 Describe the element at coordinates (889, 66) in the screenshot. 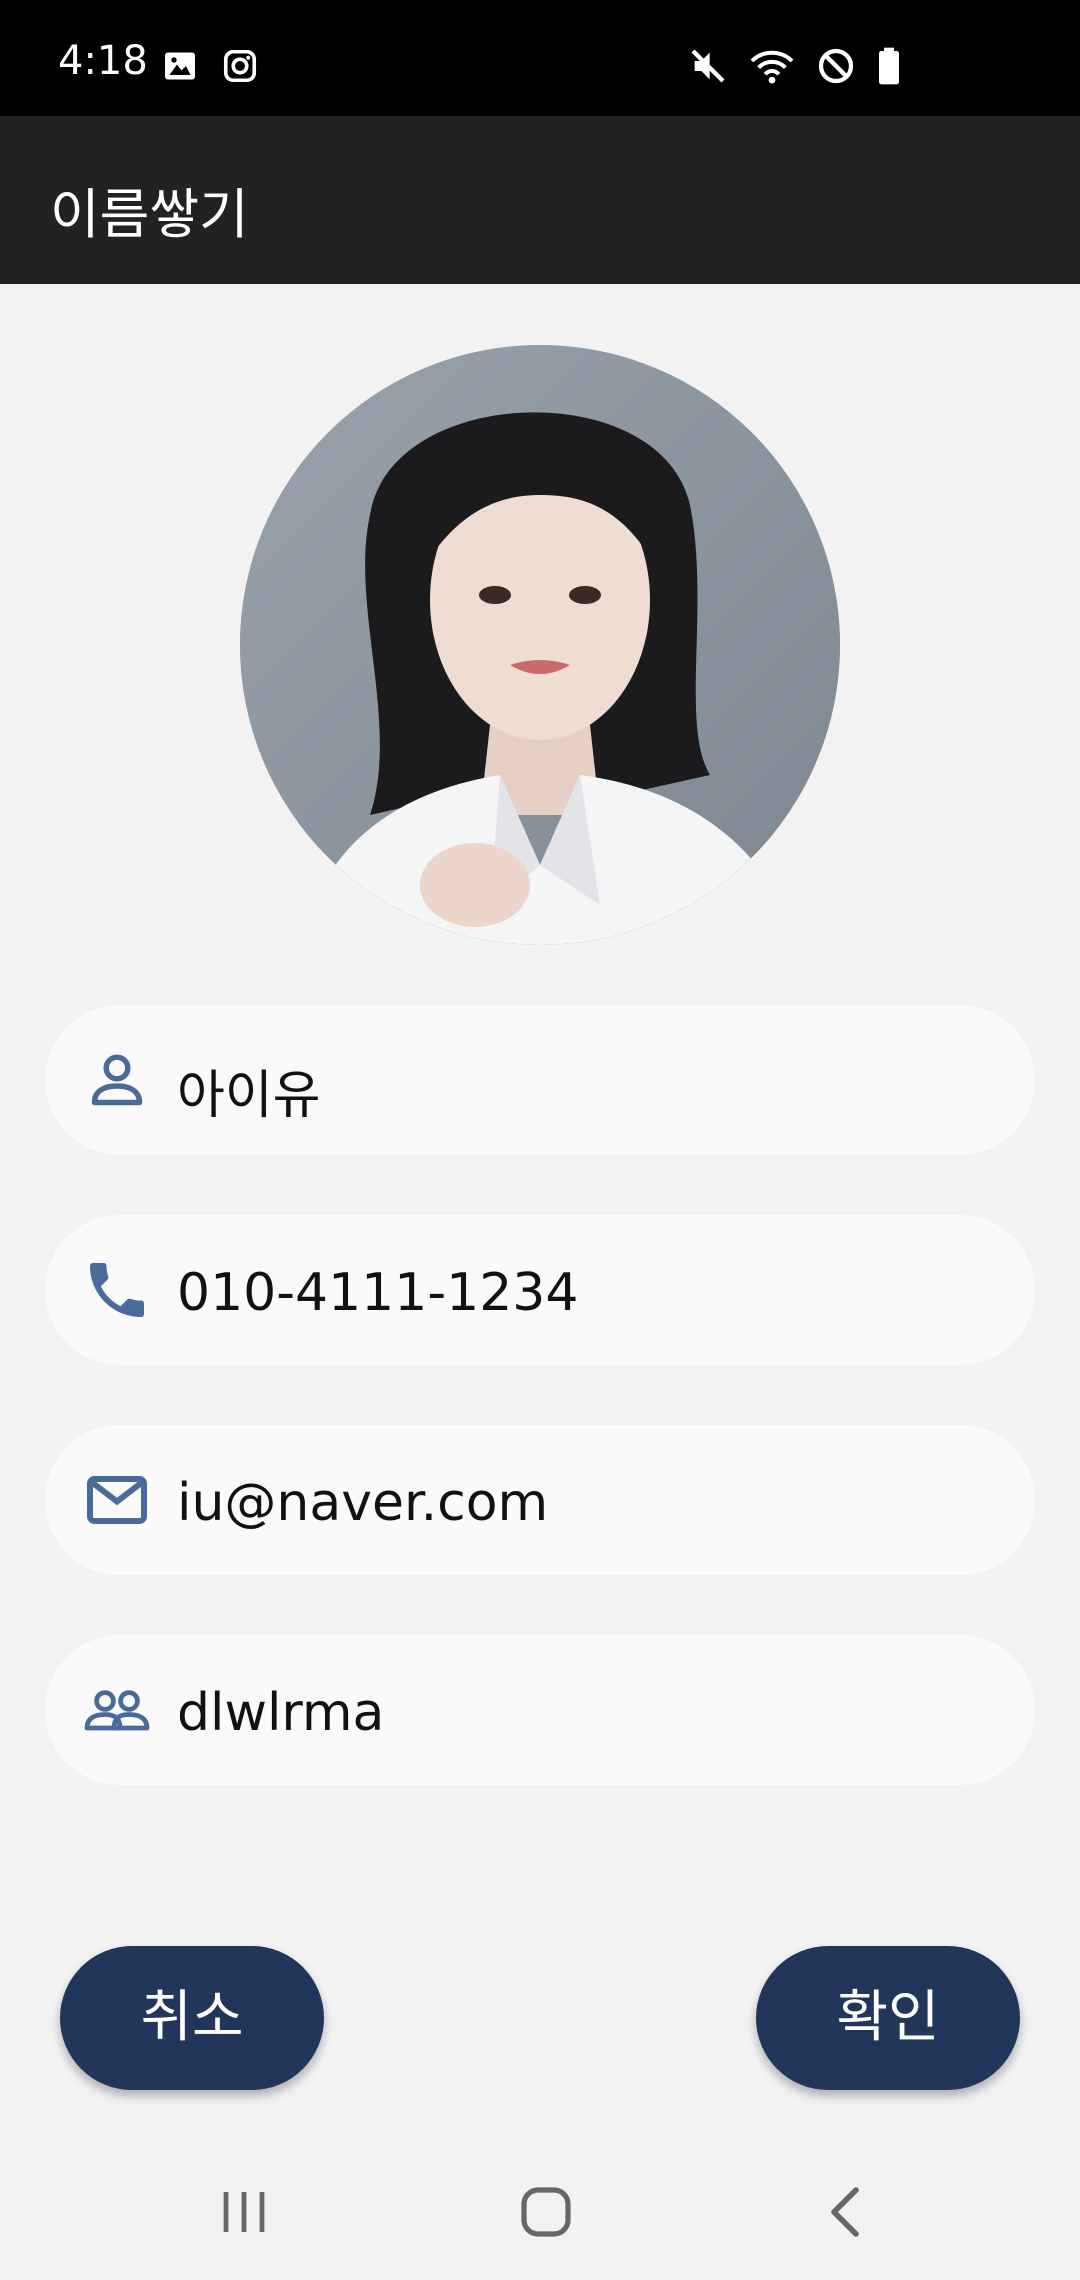

I see `battery-icon` at that location.